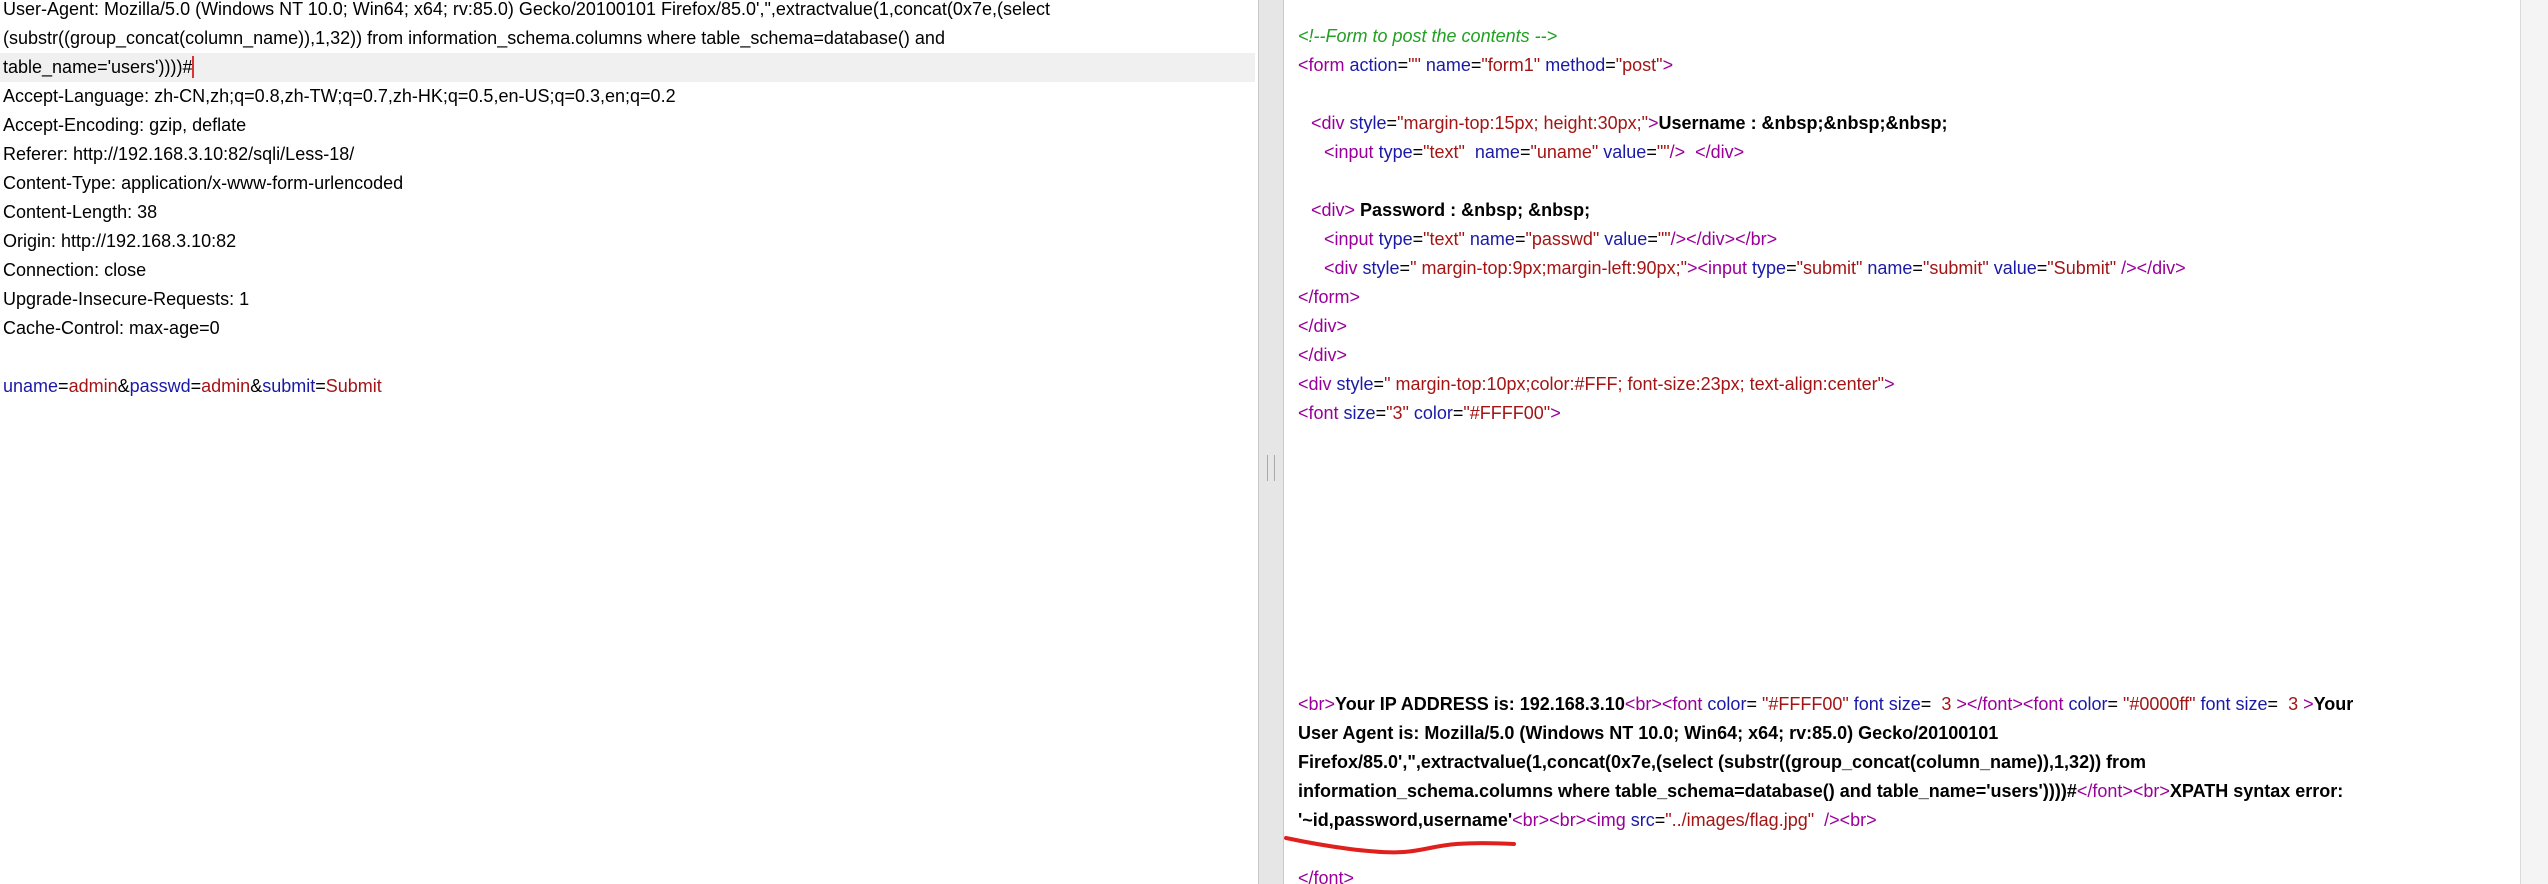  Describe the element at coordinates (193, 67) in the screenshot. I see `text-caret` at that location.